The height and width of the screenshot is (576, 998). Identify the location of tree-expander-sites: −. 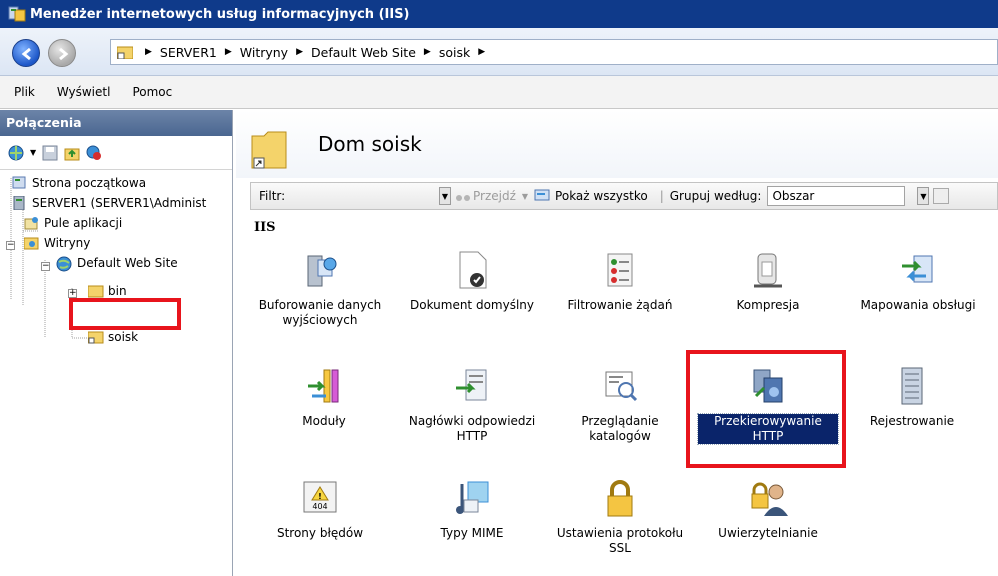
(10, 245).